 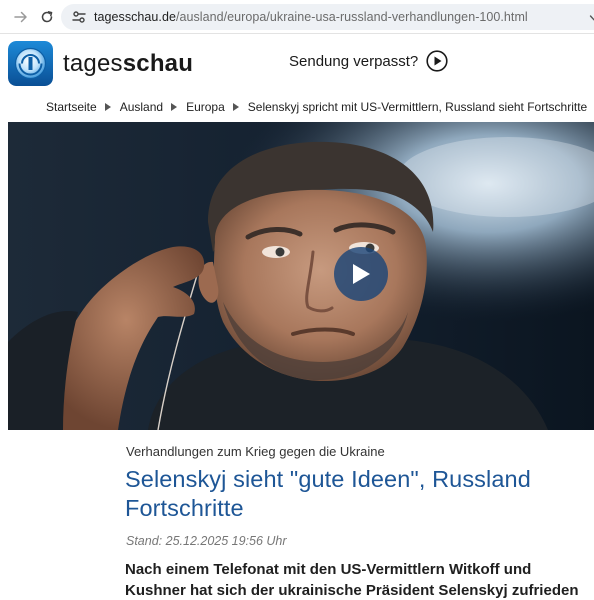 I want to click on tune-icon, so click(x=79, y=17).